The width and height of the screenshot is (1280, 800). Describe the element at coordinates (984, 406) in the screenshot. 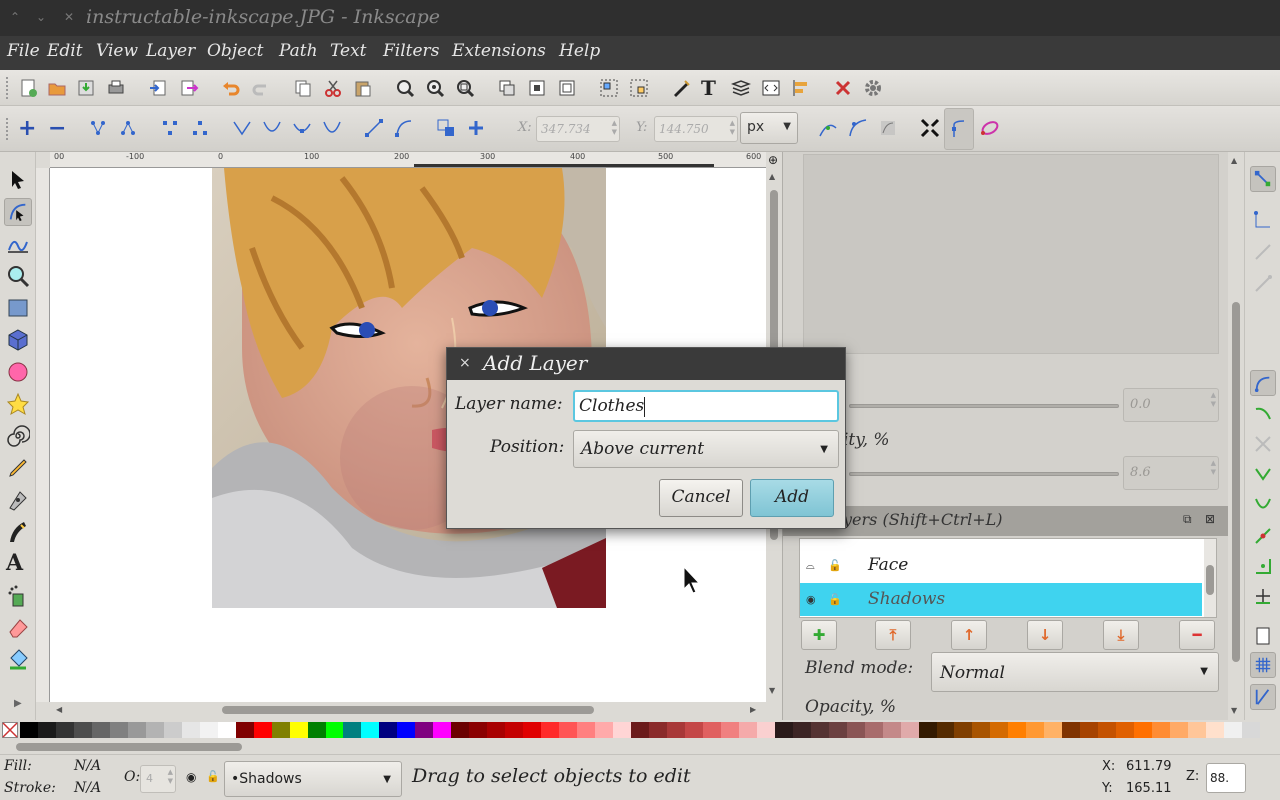

I see `upper-slider` at that location.